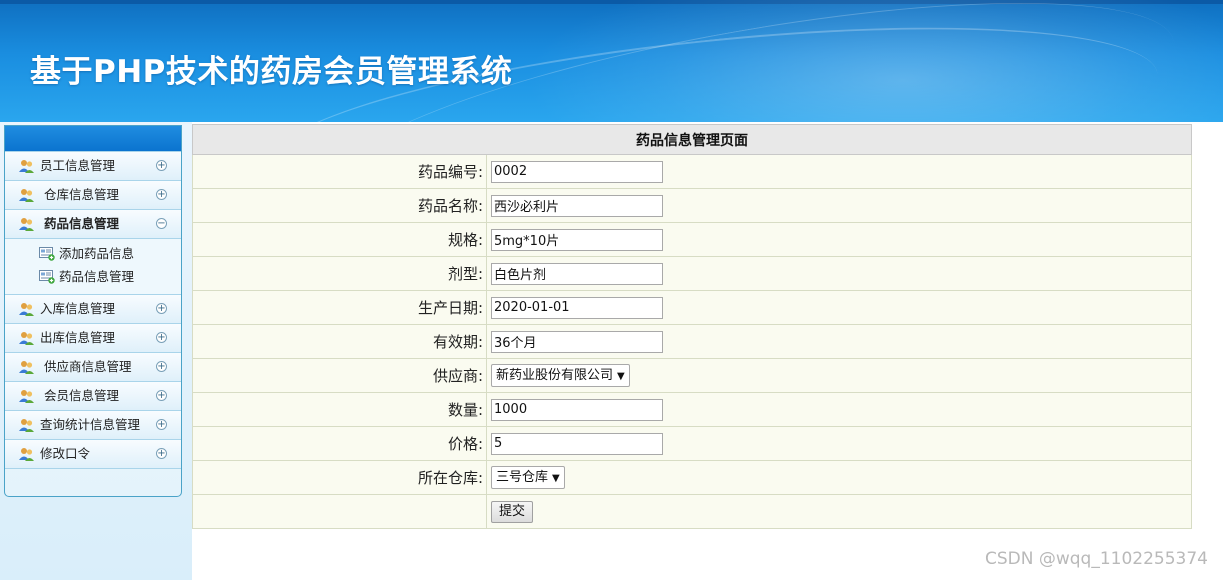 This screenshot has height=580, width=1223. Describe the element at coordinates (88, 366) in the screenshot. I see `sidebar-item-label: 供应商信息管理` at that location.